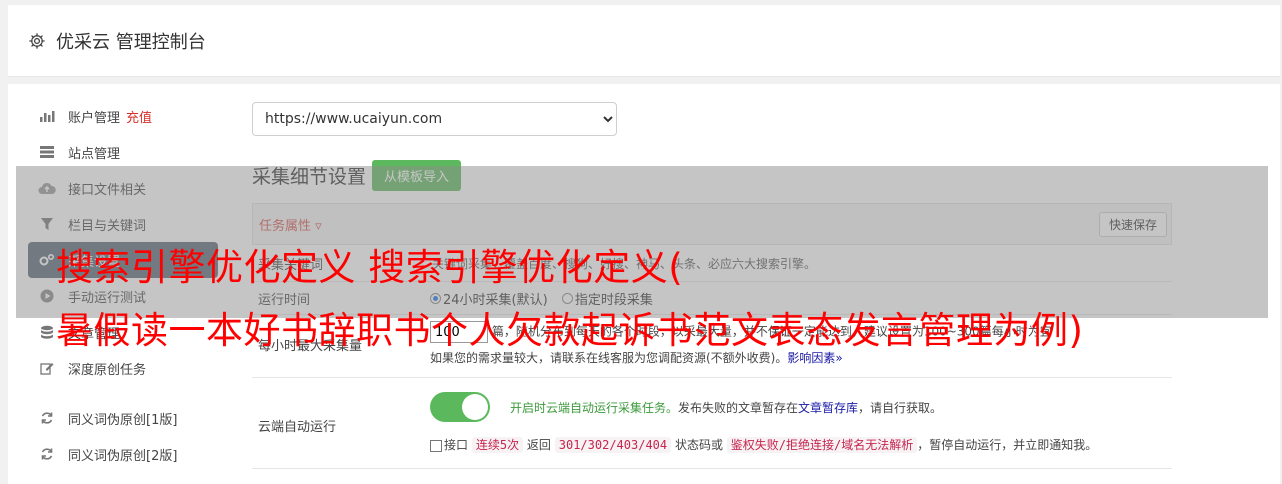 The height and width of the screenshot is (484, 1282). I want to click on sidebar-item-label: 同义词伪原创[2版], so click(123, 456).